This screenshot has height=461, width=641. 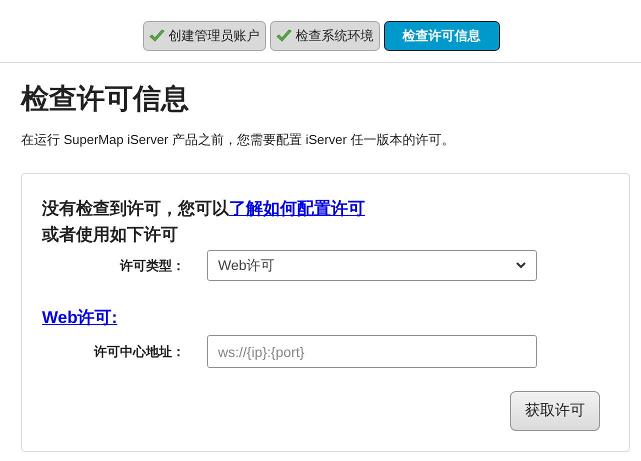 I want to click on get-license-button: 获取许可, so click(x=555, y=411).